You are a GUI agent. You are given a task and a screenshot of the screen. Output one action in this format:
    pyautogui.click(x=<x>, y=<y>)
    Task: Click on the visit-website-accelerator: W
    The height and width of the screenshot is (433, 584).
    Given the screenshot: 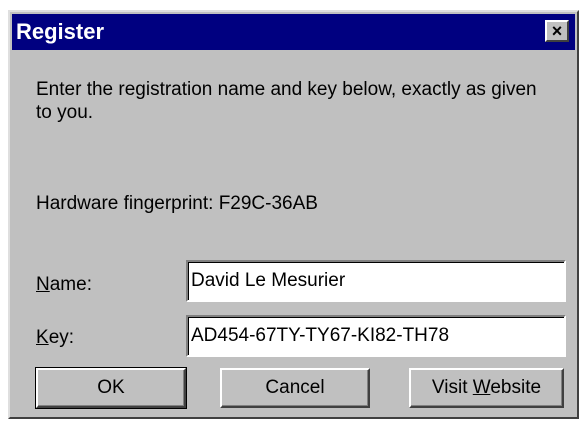 What is the action you would take?
    pyautogui.click(x=481, y=387)
    